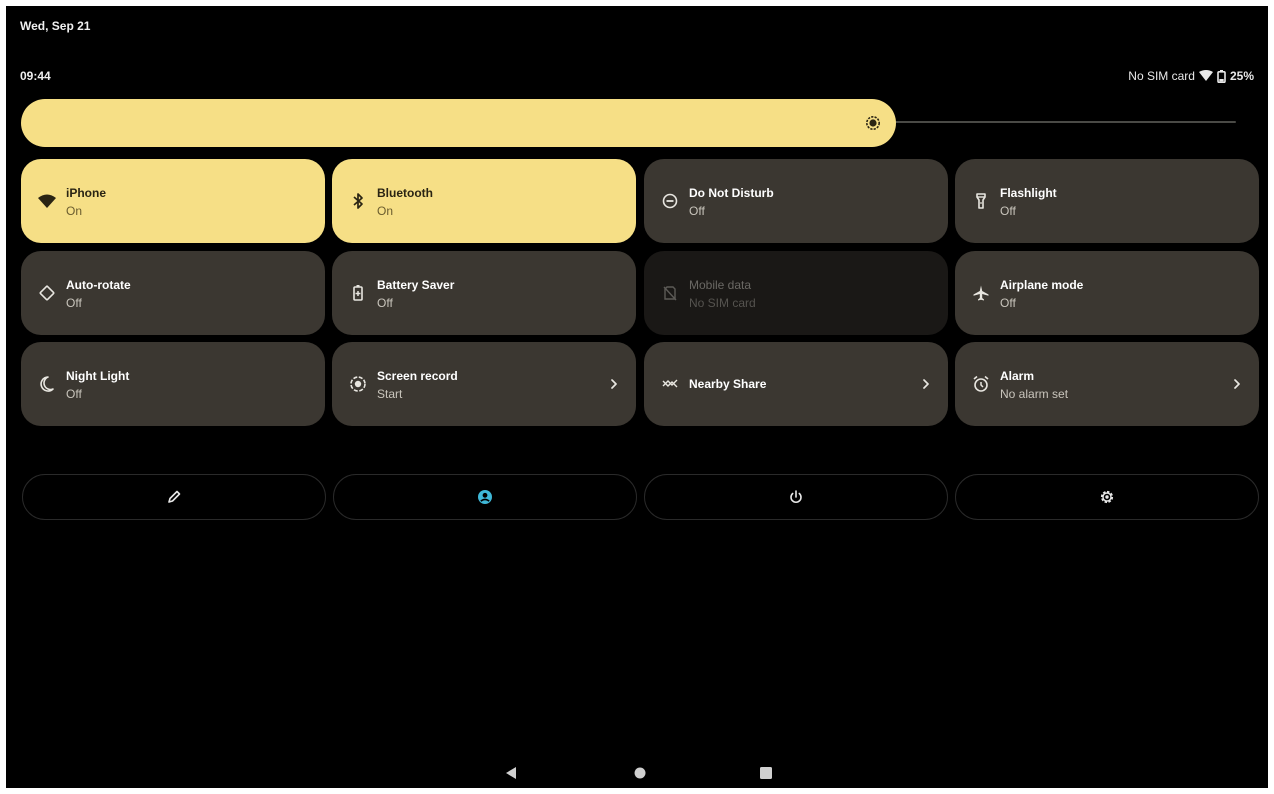  I want to click on tile-iphone: iPhone On, so click(173, 201).